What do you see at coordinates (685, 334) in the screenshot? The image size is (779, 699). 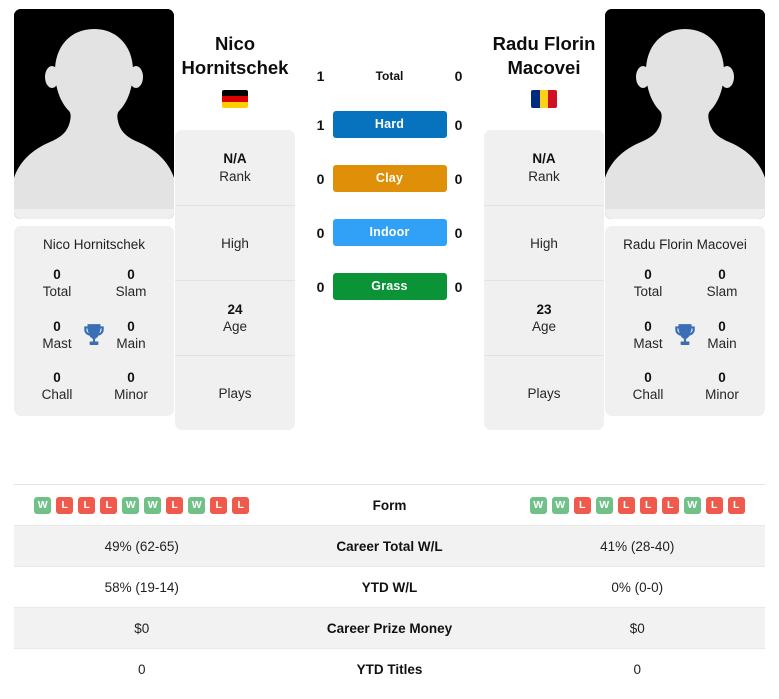 I see `trophy-glyph` at bounding box center [685, 334].